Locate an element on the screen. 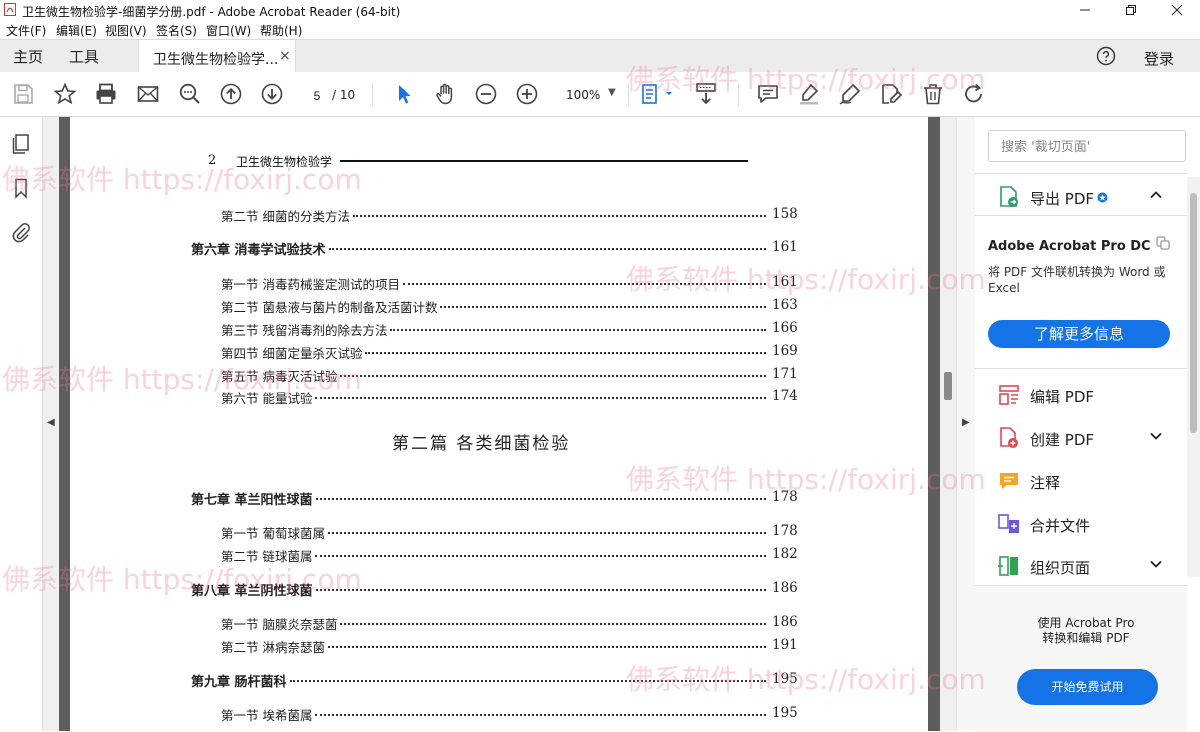 The height and width of the screenshot is (732, 1200). help-icon is located at coordinates (1106, 56).